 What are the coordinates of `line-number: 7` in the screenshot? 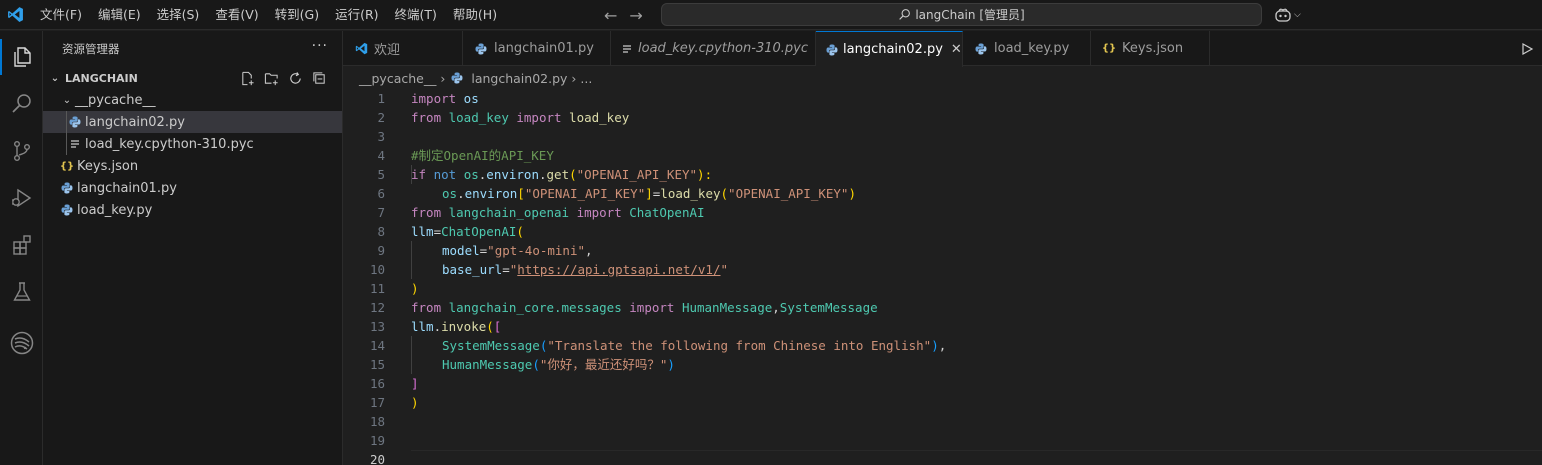 It's located at (381, 212).